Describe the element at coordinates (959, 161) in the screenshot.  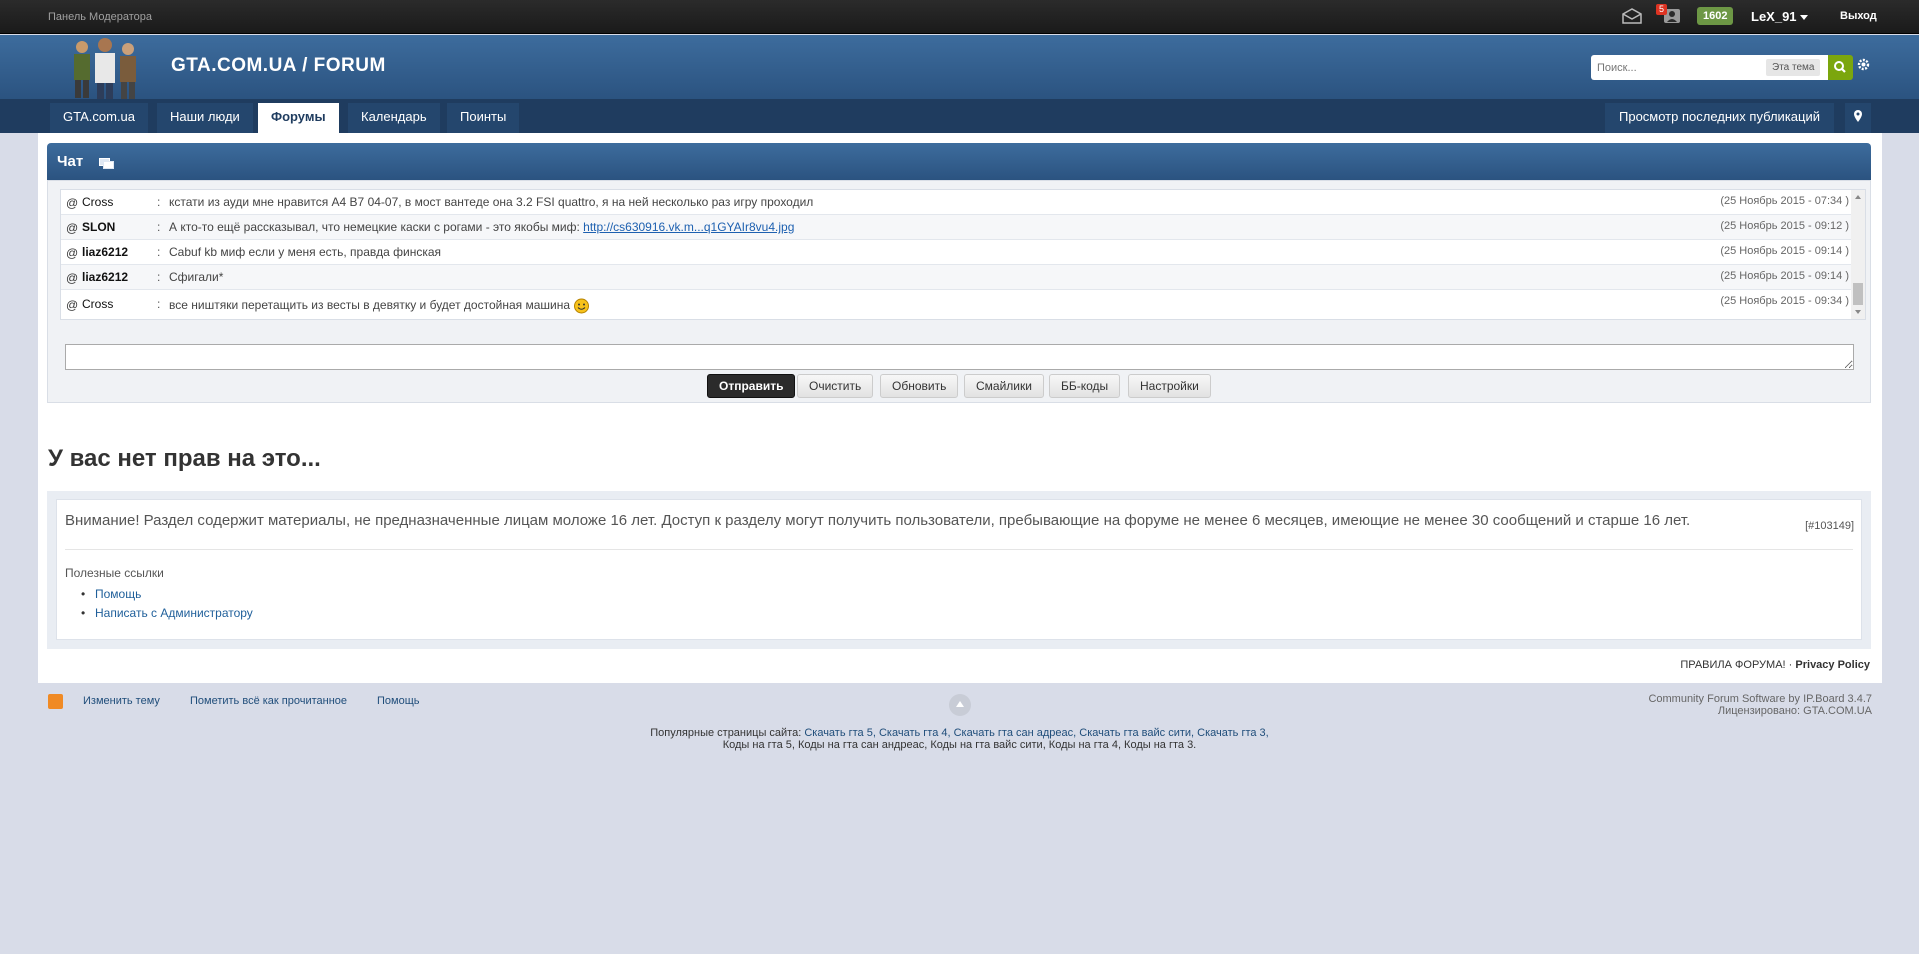
I see `chat-header: Чат` at that location.